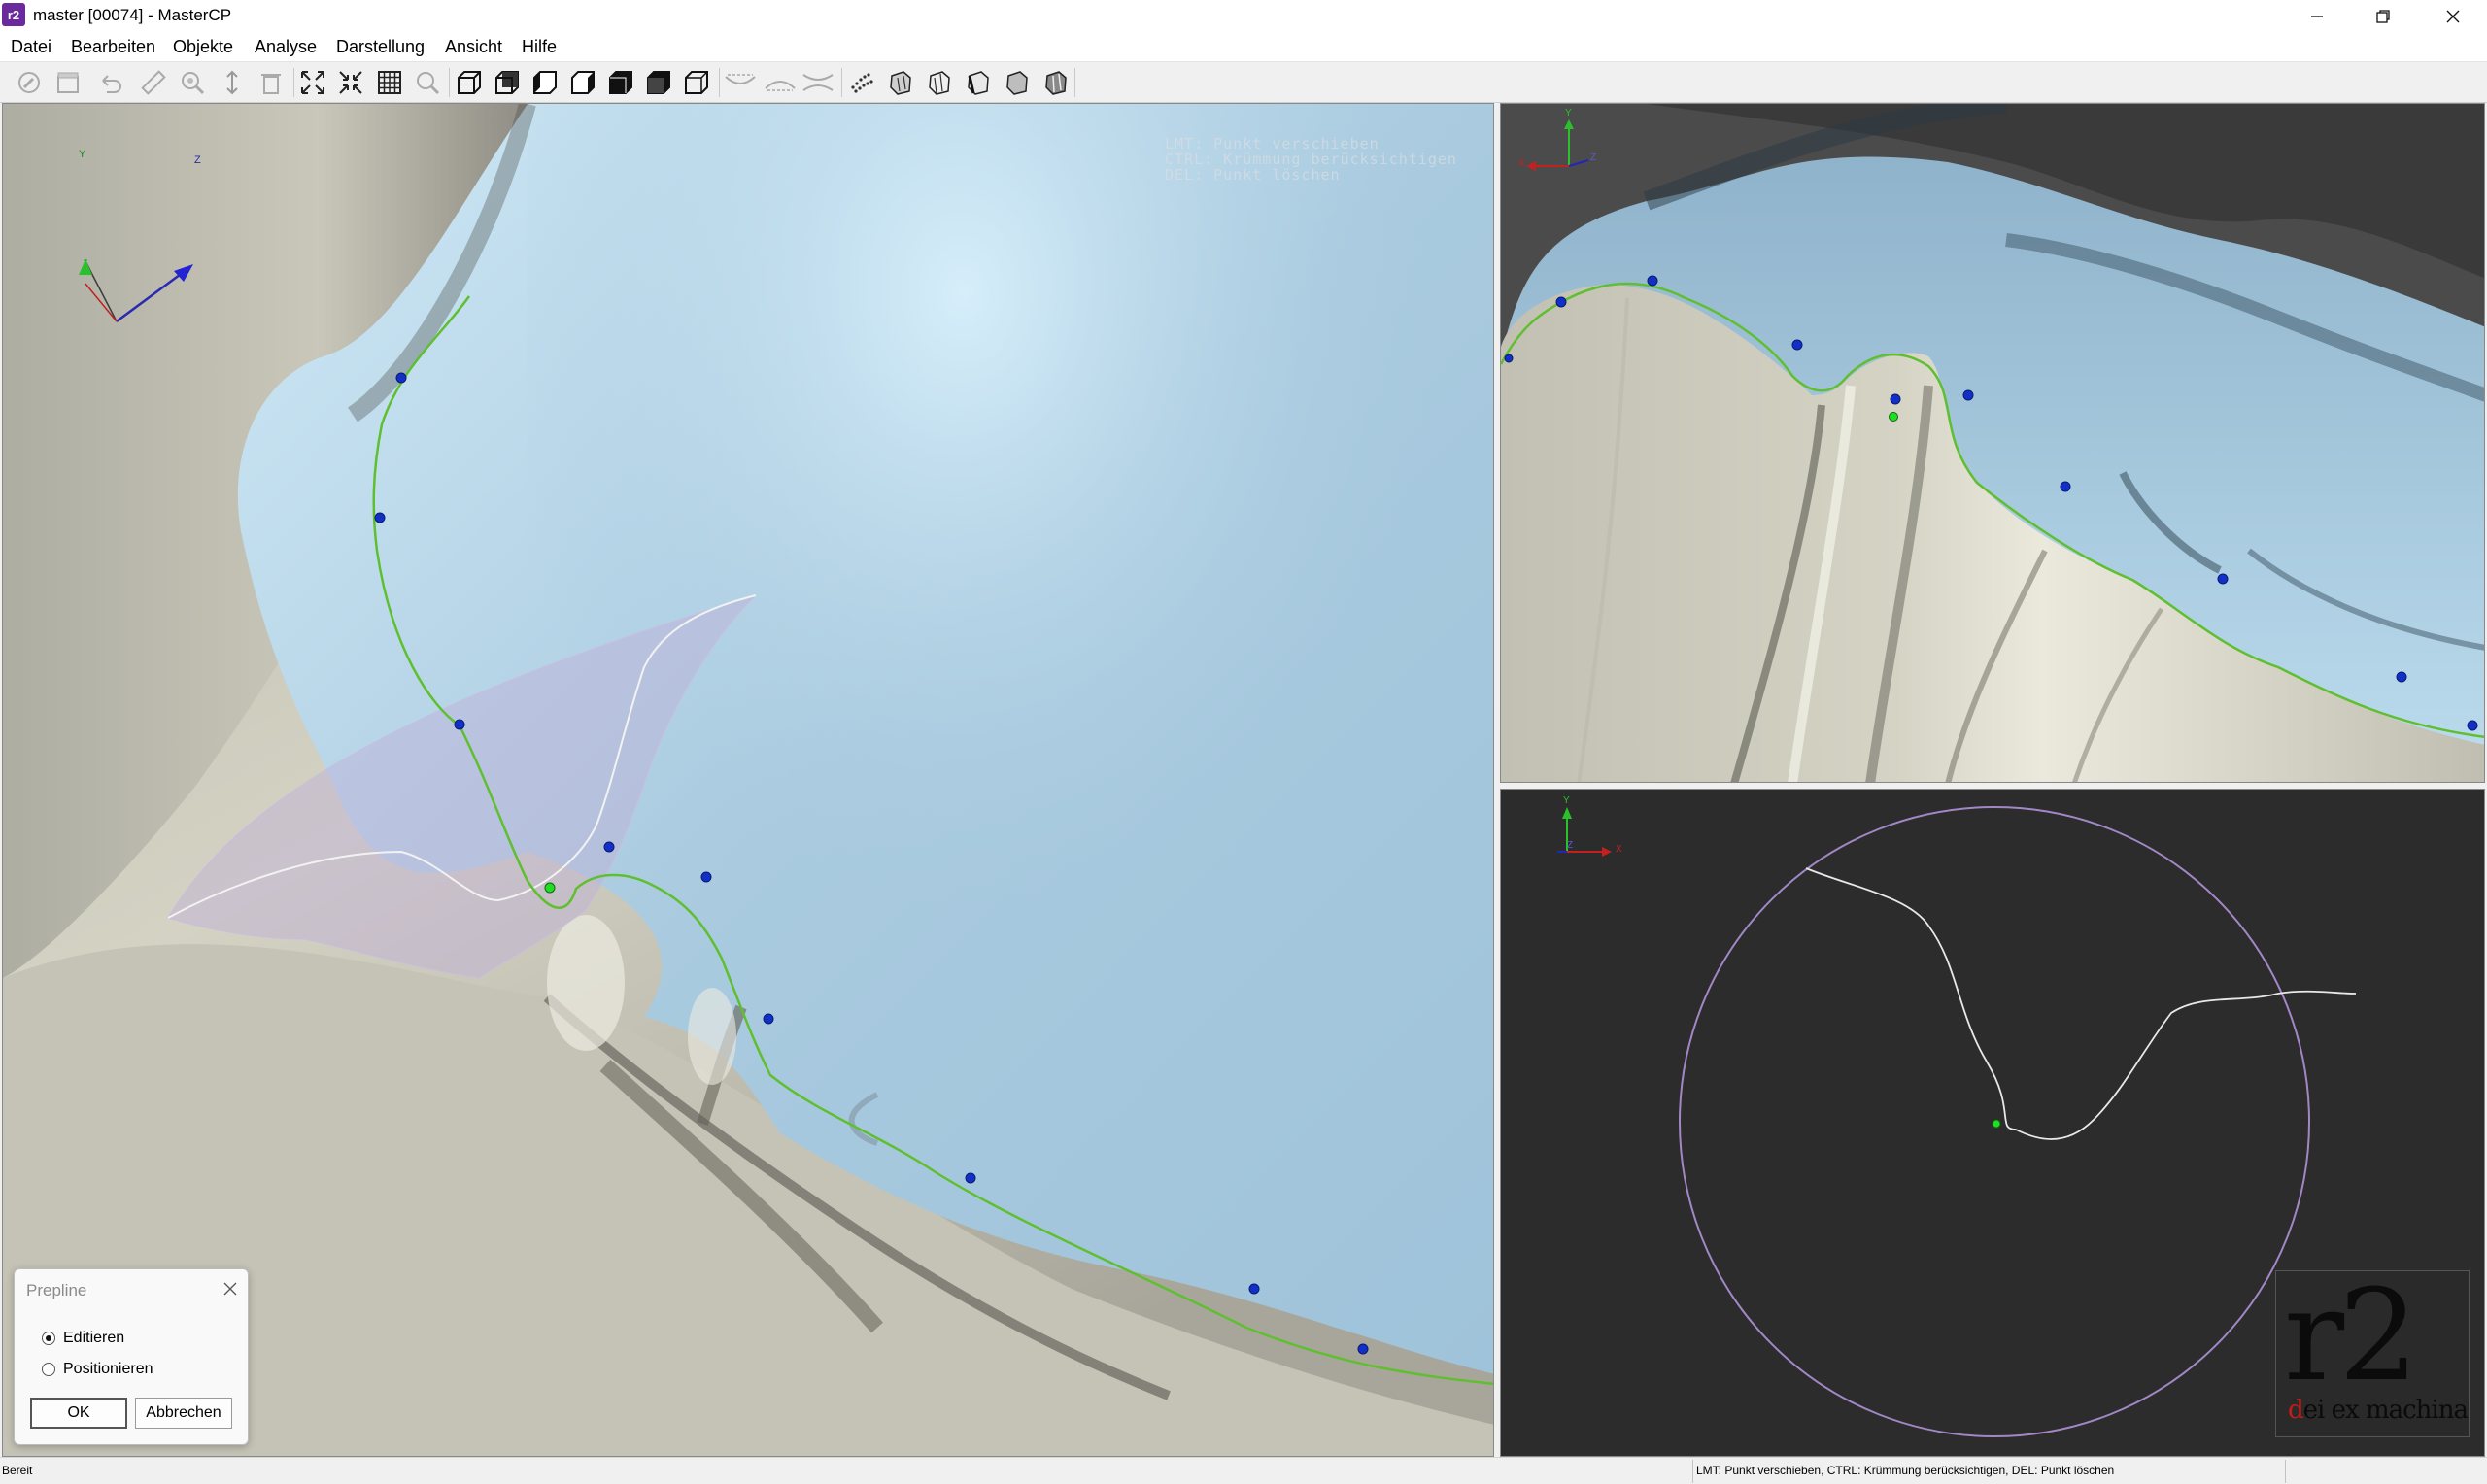 The height and width of the screenshot is (1484, 2487). I want to click on ruler-icon, so click(153, 82).